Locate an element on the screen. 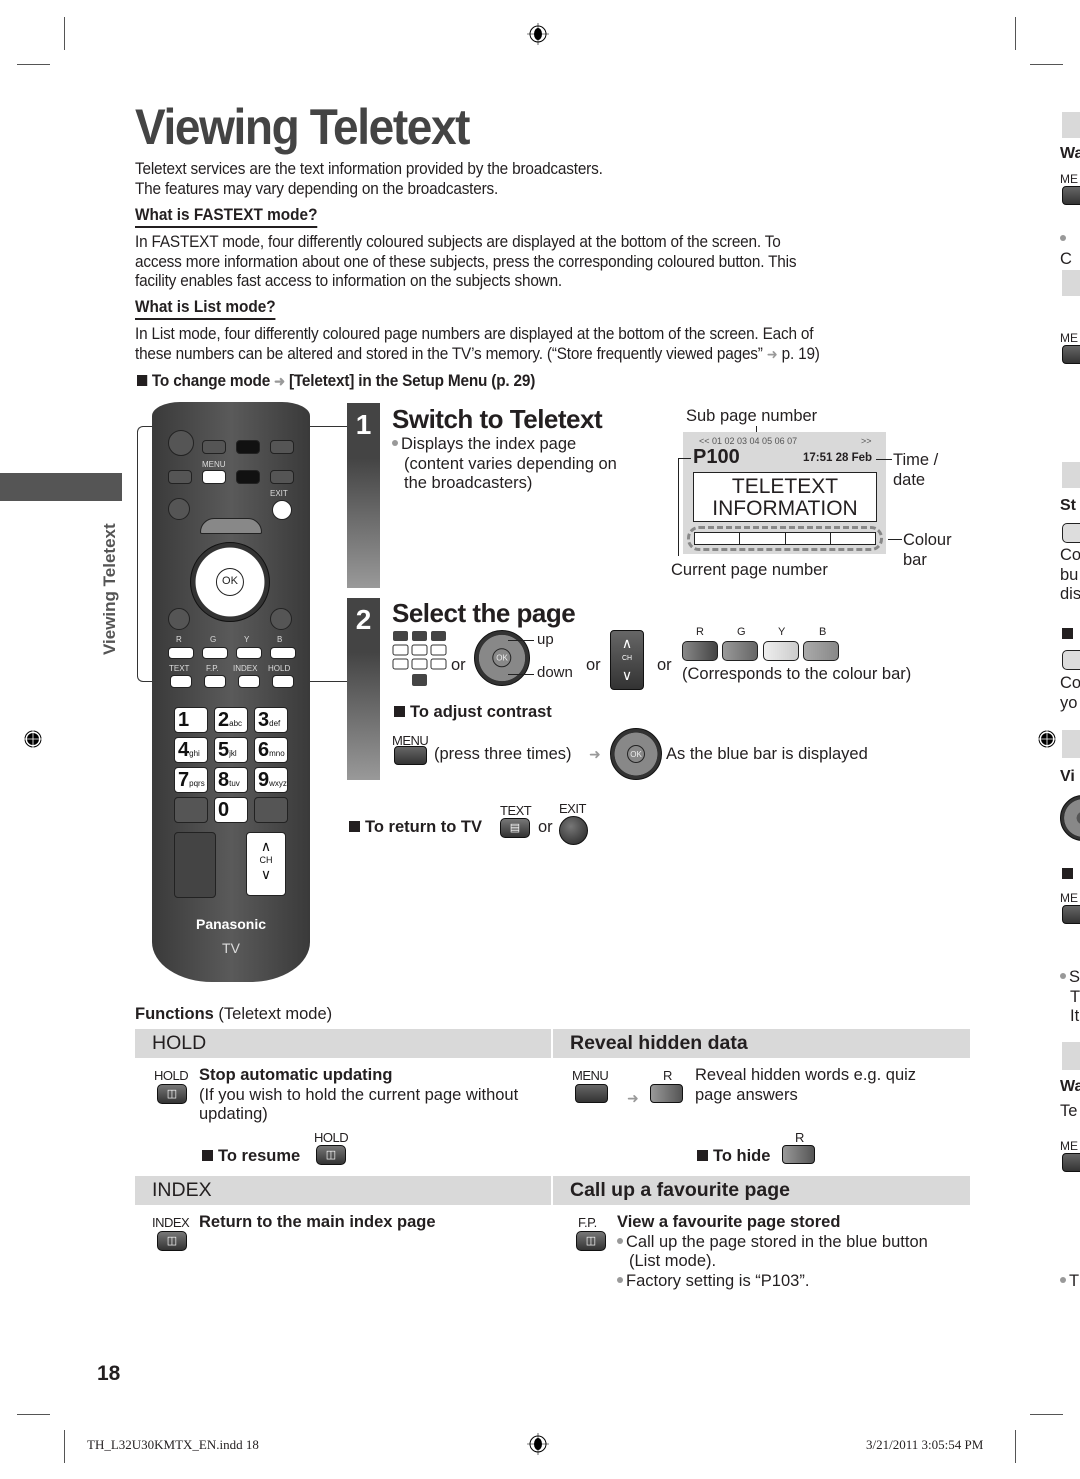 Image resolution: width=1080 pixels, height=1479 pixels. label-text: Time / is located at coordinates (916, 460).